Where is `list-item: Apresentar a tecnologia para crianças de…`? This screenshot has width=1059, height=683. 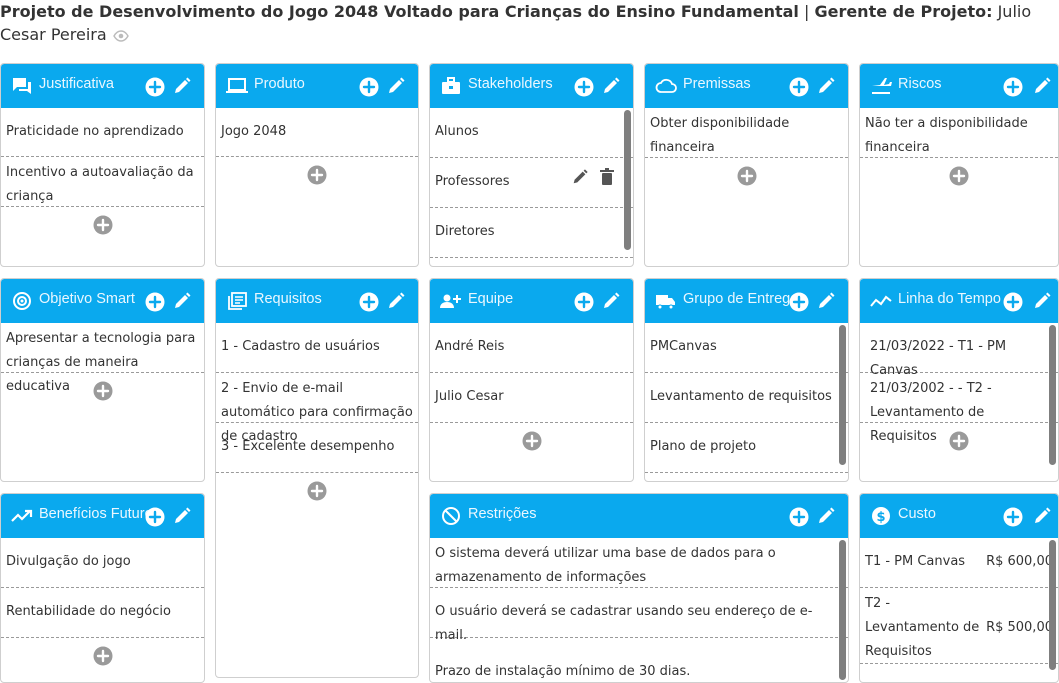 list-item: Apresentar a tecnologia para crianças de… is located at coordinates (102, 358).